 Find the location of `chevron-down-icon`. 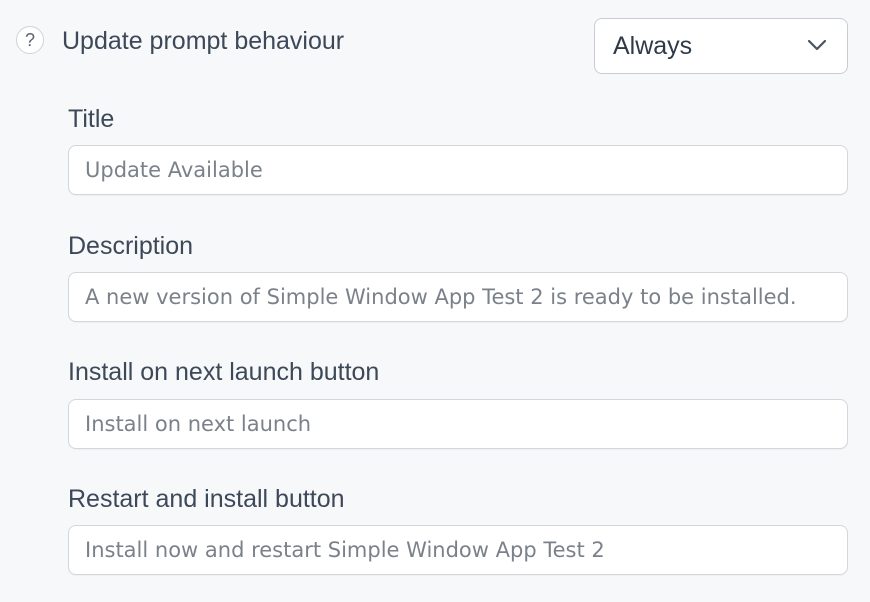

chevron-down-icon is located at coordinates (817, 45).